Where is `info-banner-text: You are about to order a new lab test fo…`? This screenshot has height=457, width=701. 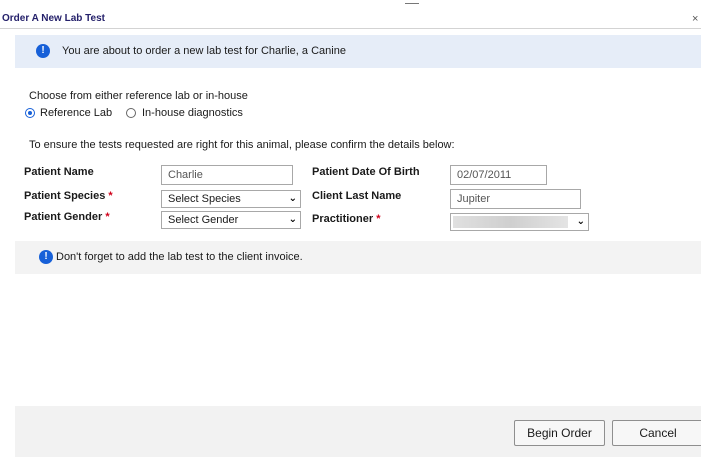
info-banner-text: You are about to order a new lab test fo… is located at coordinates (204, 51).